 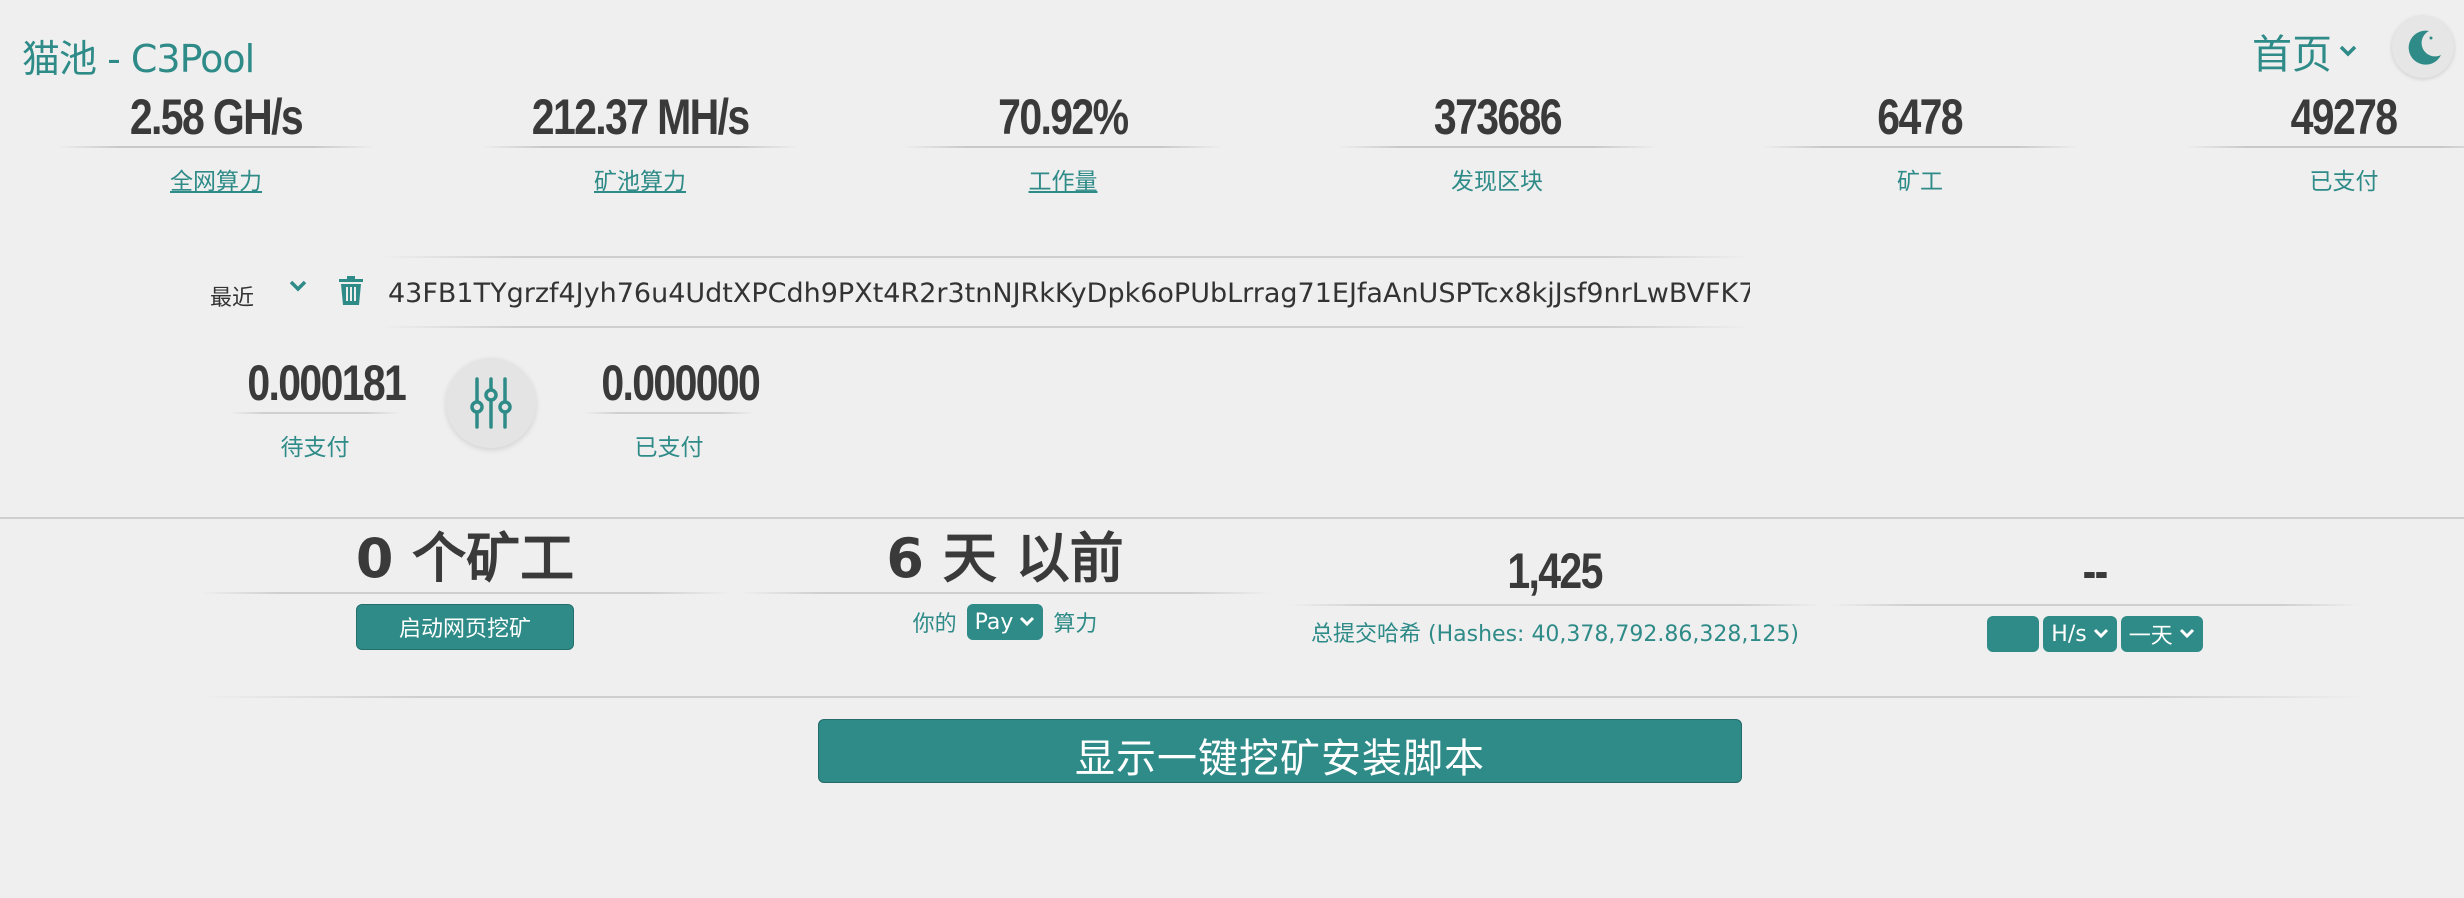 What do you see at coordinates (1075, 624) in the screenshot?
I see `hashrate-label: 算力` at bounding box center [1075, 624].